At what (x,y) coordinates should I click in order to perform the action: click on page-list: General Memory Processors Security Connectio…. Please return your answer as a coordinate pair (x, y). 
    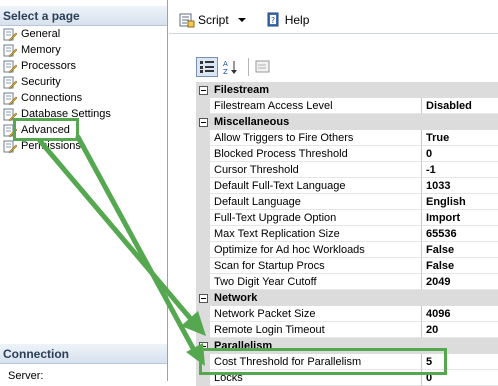
    Looking at the image, I should click on (57, 90).